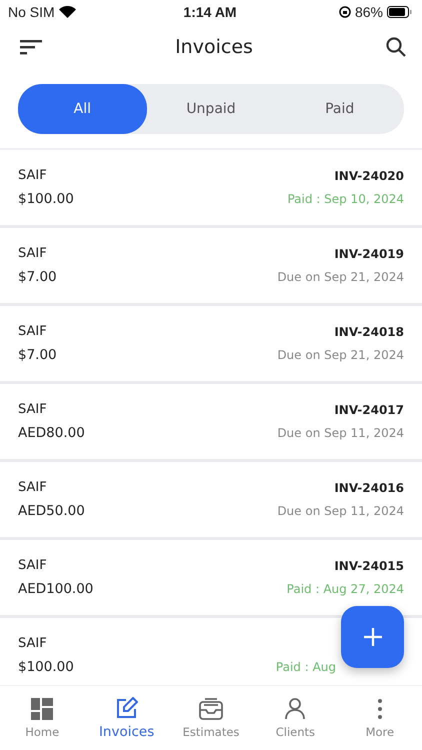  I want to click on invoice-row: SAIF INV-24019 $7.00 Due on Sep 21, 2024, so click(211, 267).